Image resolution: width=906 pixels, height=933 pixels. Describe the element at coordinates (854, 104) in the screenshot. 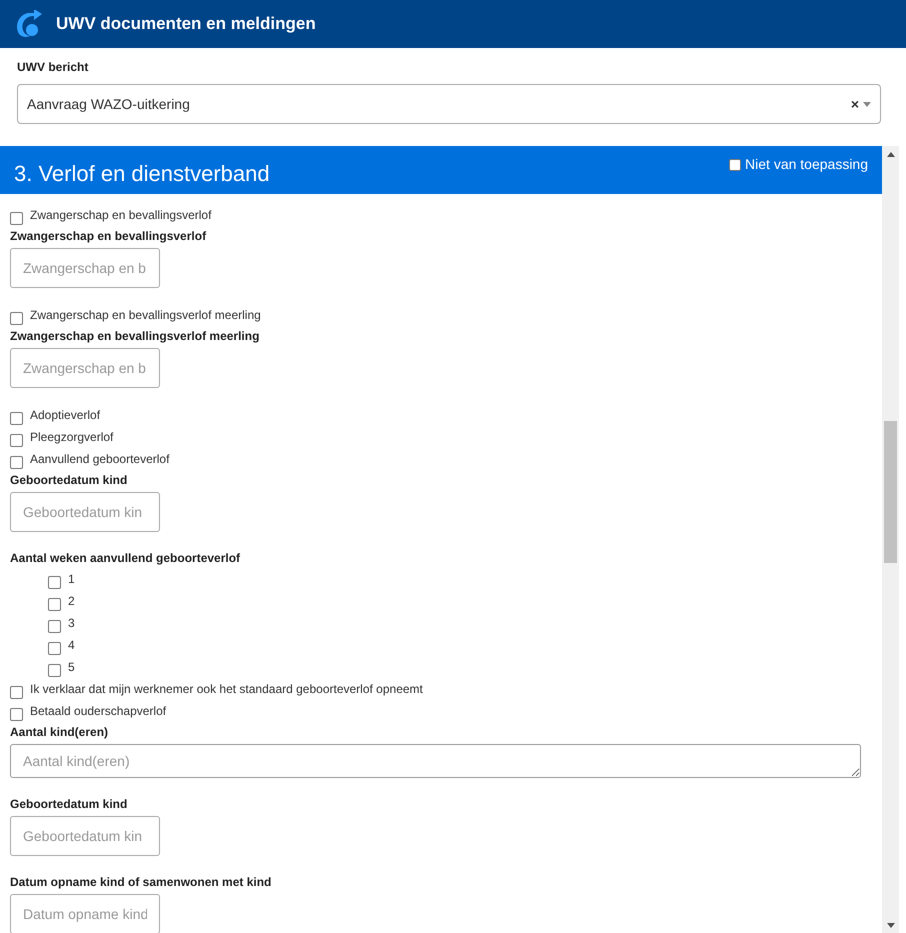

I see `clear-icon: ×` at that location.